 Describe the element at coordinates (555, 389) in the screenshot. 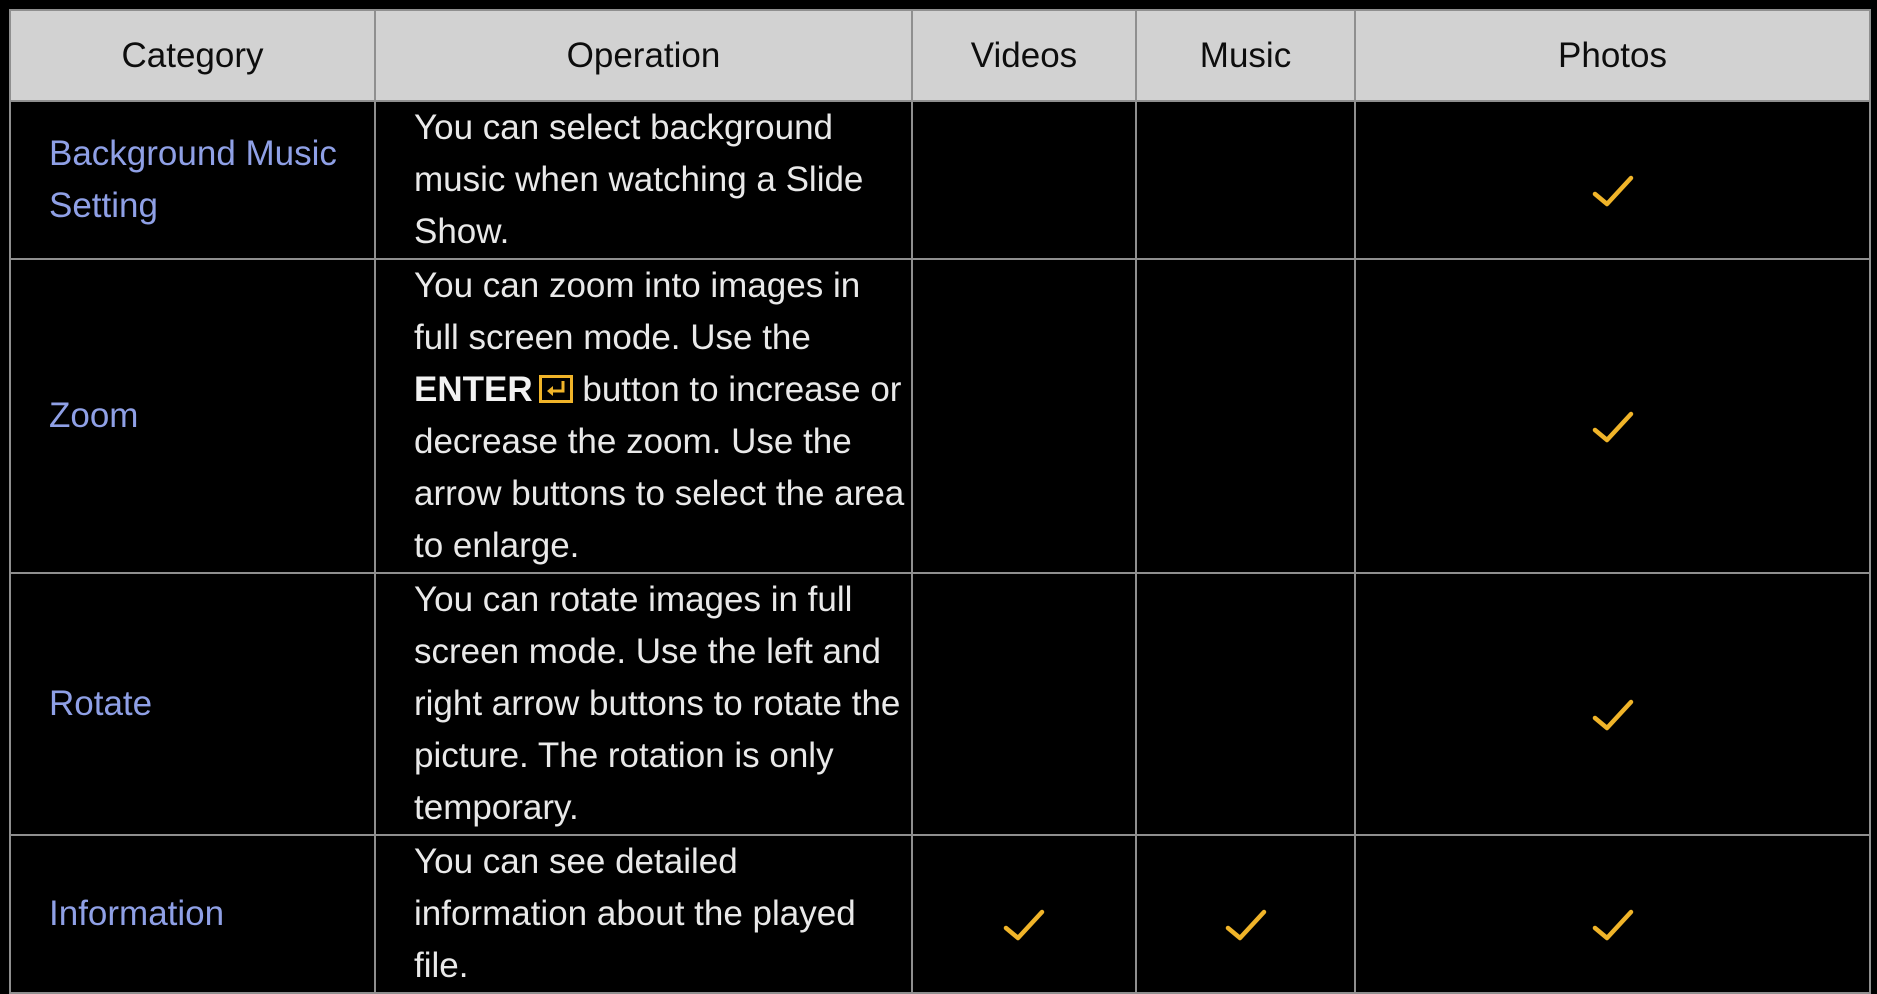

I see `enter-key-icon` at that location.